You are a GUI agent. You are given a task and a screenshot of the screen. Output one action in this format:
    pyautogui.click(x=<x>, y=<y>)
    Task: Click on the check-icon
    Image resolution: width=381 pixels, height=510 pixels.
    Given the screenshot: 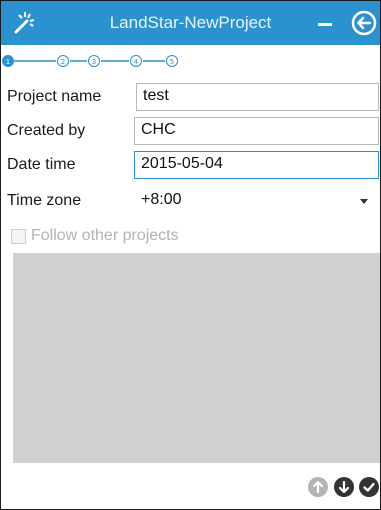 What is the action you would take?
    pyautogui.click(x=369, y=487)
    